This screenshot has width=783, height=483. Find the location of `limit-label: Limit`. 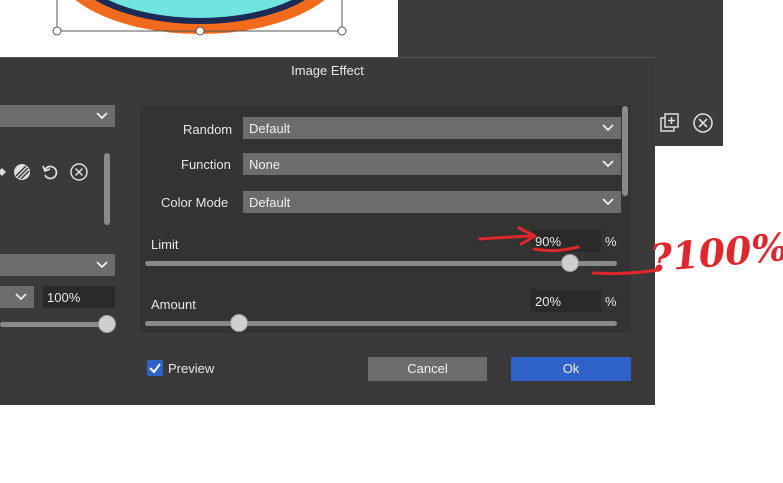

limit-label: Limit is located at coordinates (165, 244).